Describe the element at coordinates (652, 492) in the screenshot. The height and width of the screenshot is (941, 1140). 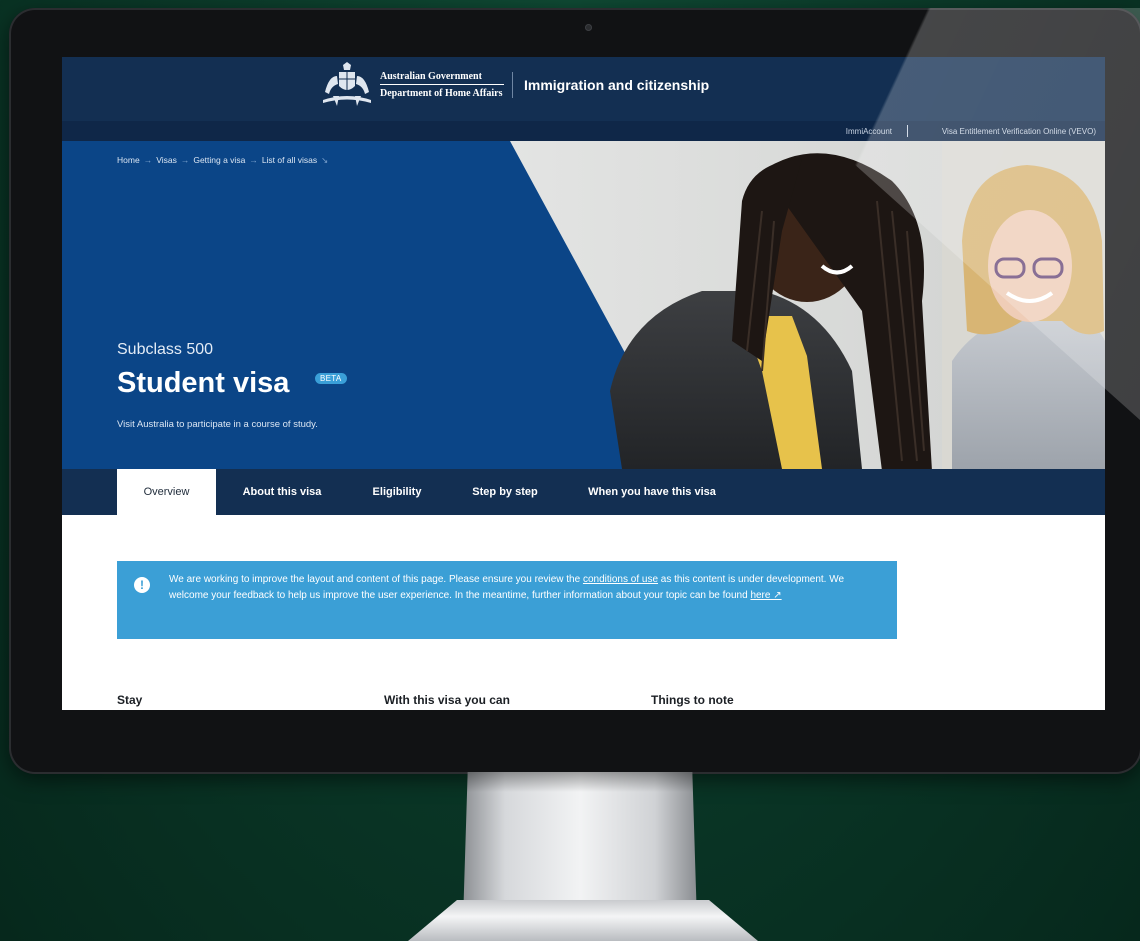
I see `tab-when-you-have-this-visa: When you have this visa` at that location.